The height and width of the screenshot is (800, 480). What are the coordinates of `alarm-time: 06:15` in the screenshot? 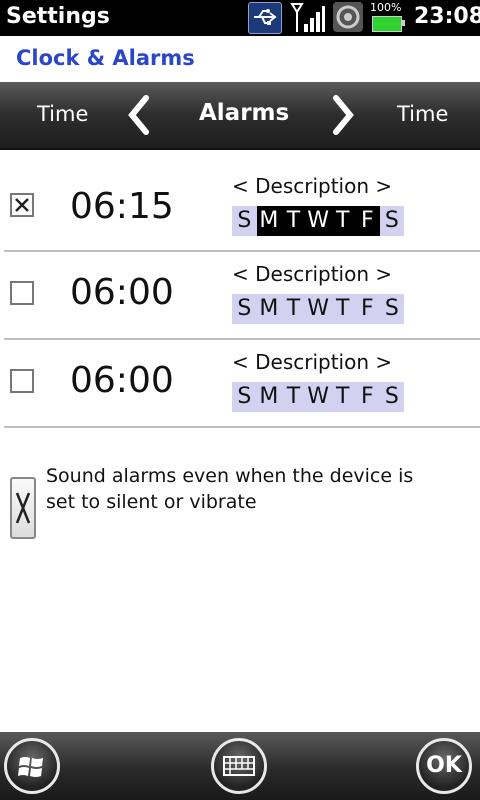 It's located at (122, 206).